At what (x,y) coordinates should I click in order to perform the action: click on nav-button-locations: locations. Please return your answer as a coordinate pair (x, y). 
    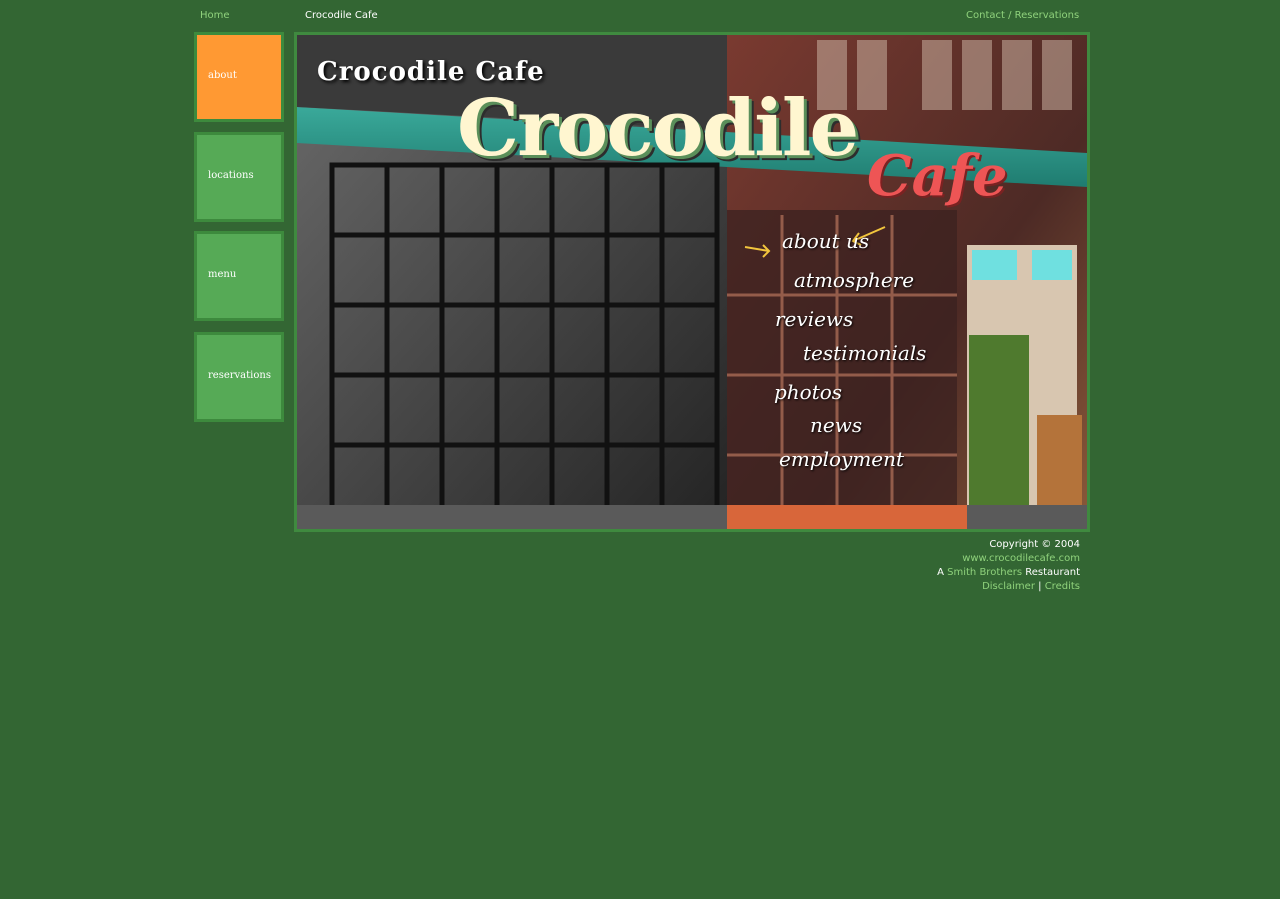
    Looking at the image, I should click on (239, 177).